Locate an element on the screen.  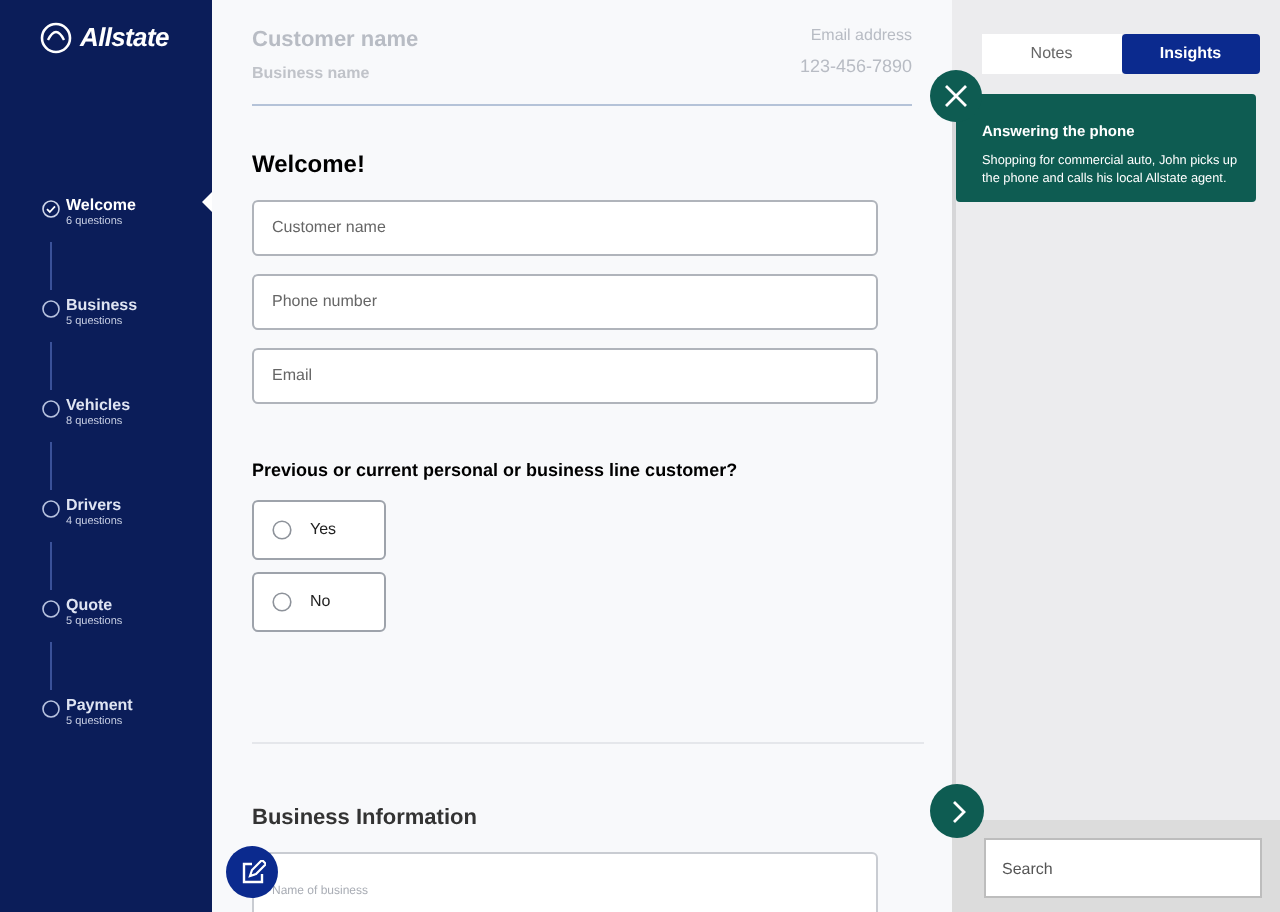
section-title: Business Information is located at coordinates (365, 819).